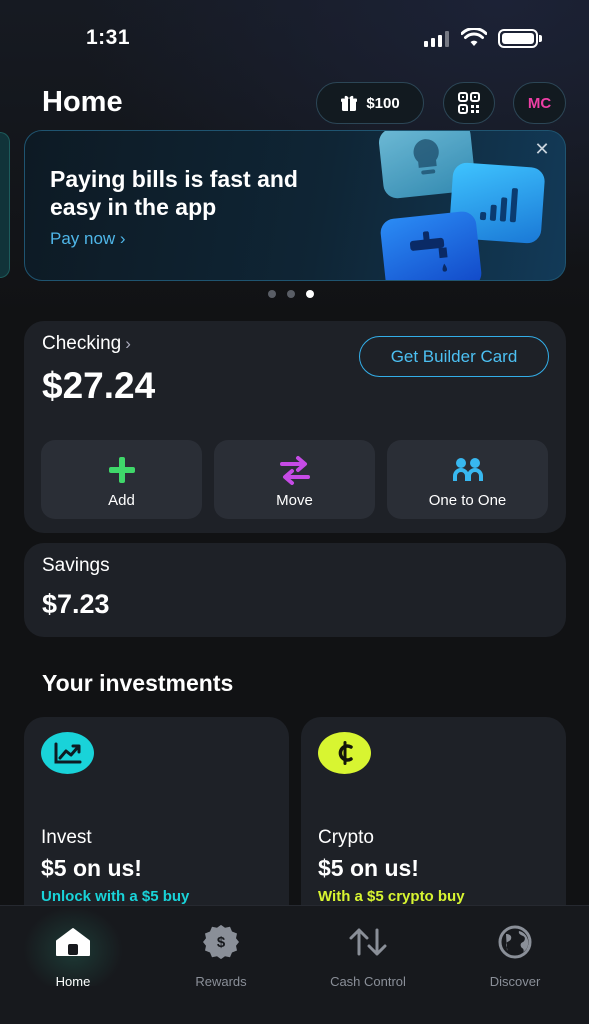 This screenshot has width=589, height=1024. Describe the element at coordinates (76, 604) in the screenshot. I see `savings-balance: $7.23` at that location.